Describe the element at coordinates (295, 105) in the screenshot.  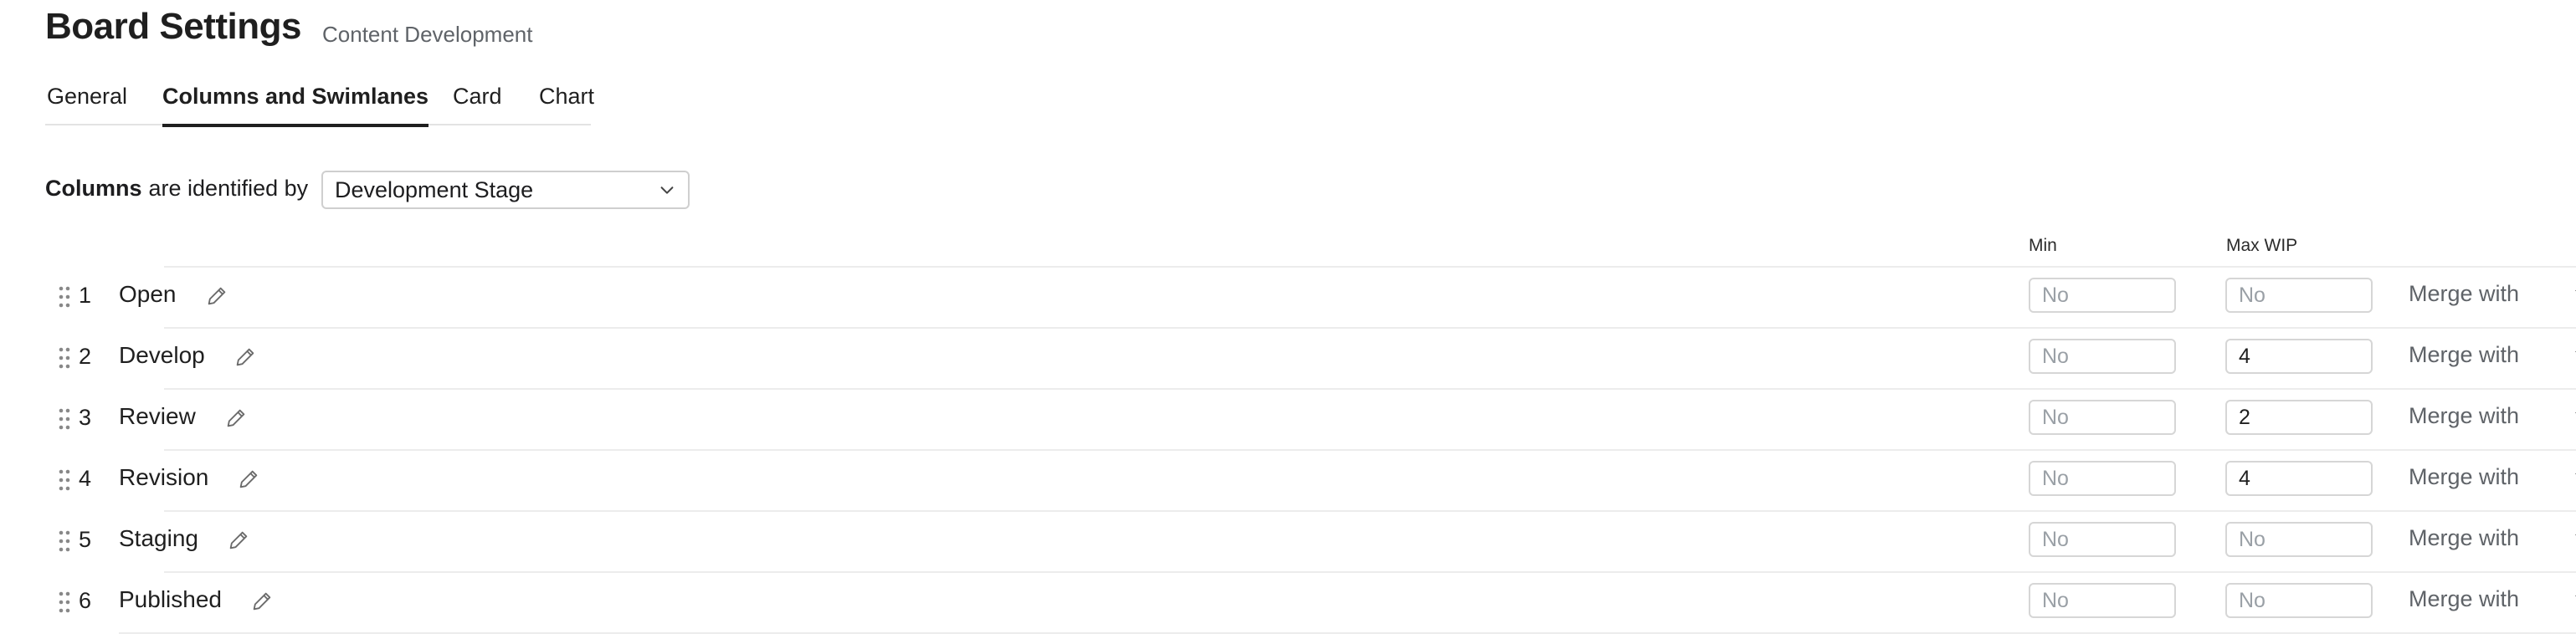
I see `tab-columns-and-swimlanes: Columns and Swimlanes` at that location.